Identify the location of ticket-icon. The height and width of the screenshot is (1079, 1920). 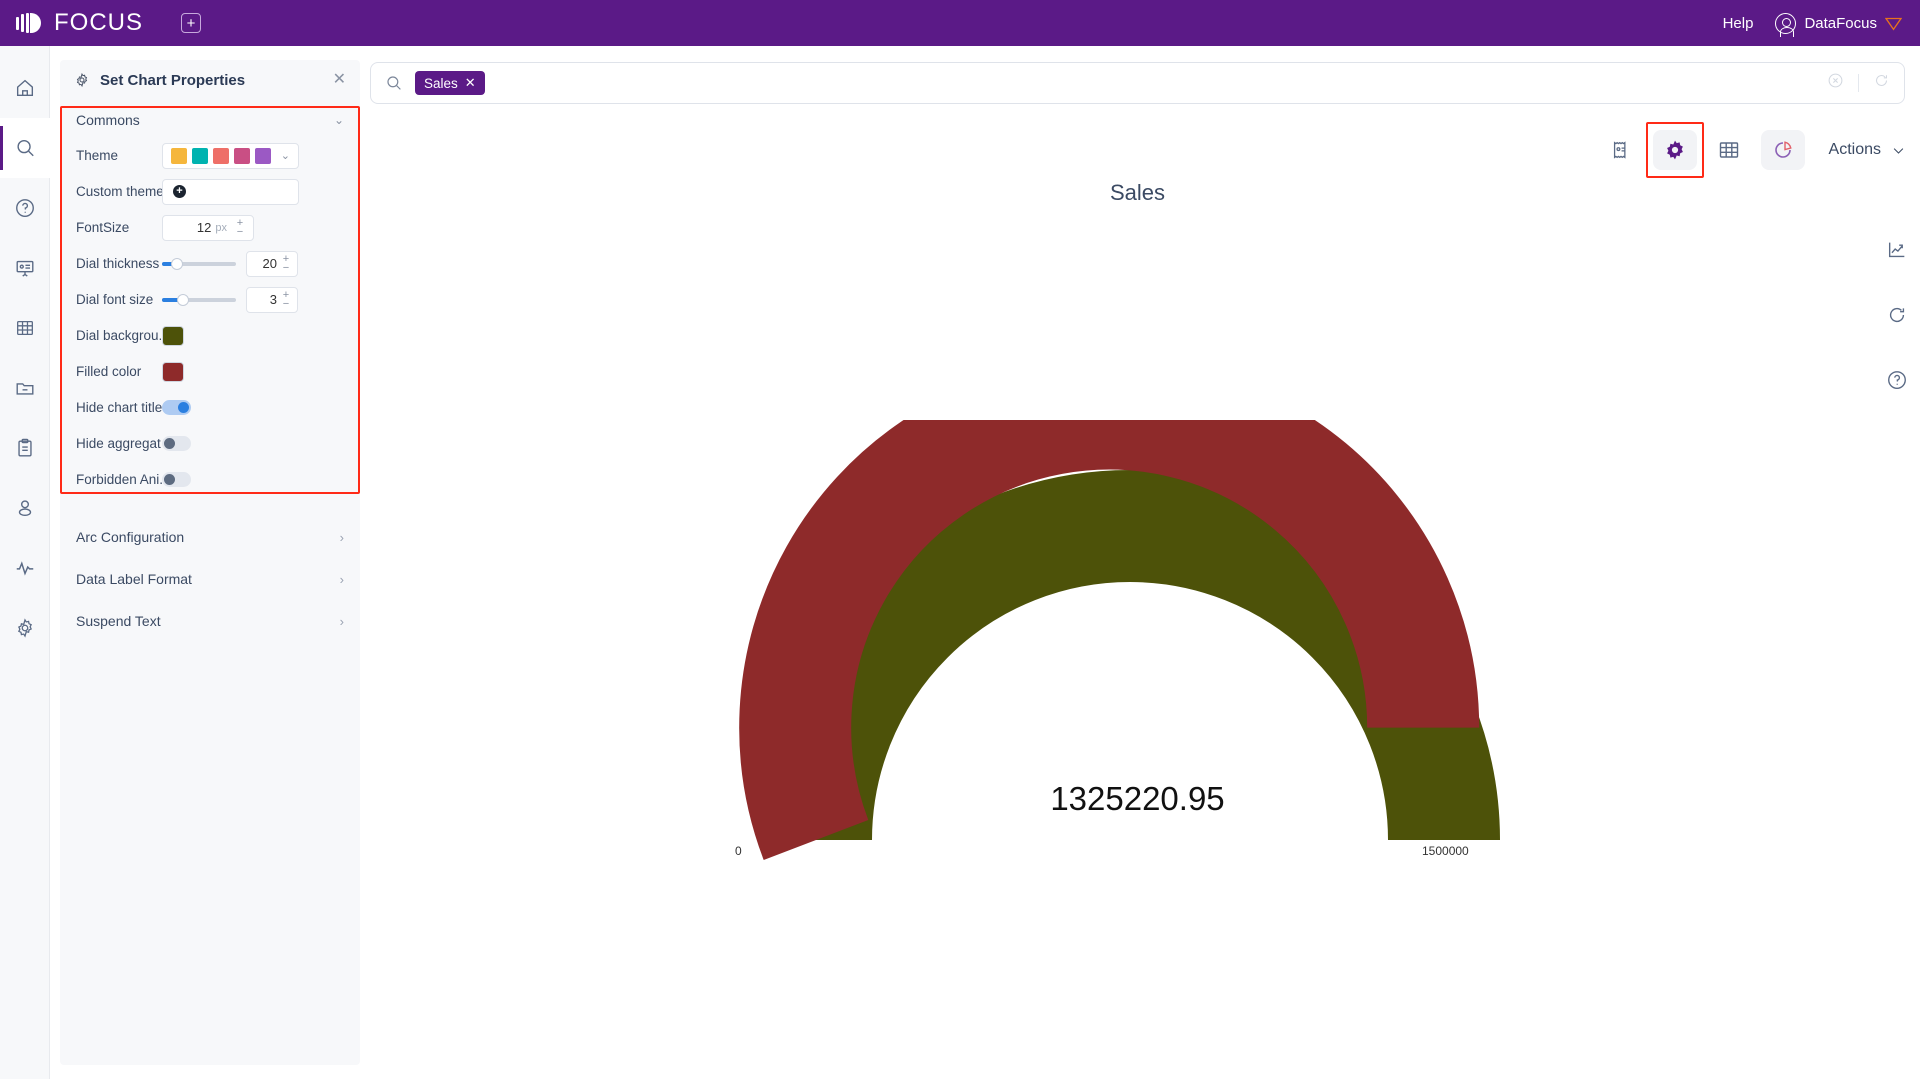
(1621, 150).